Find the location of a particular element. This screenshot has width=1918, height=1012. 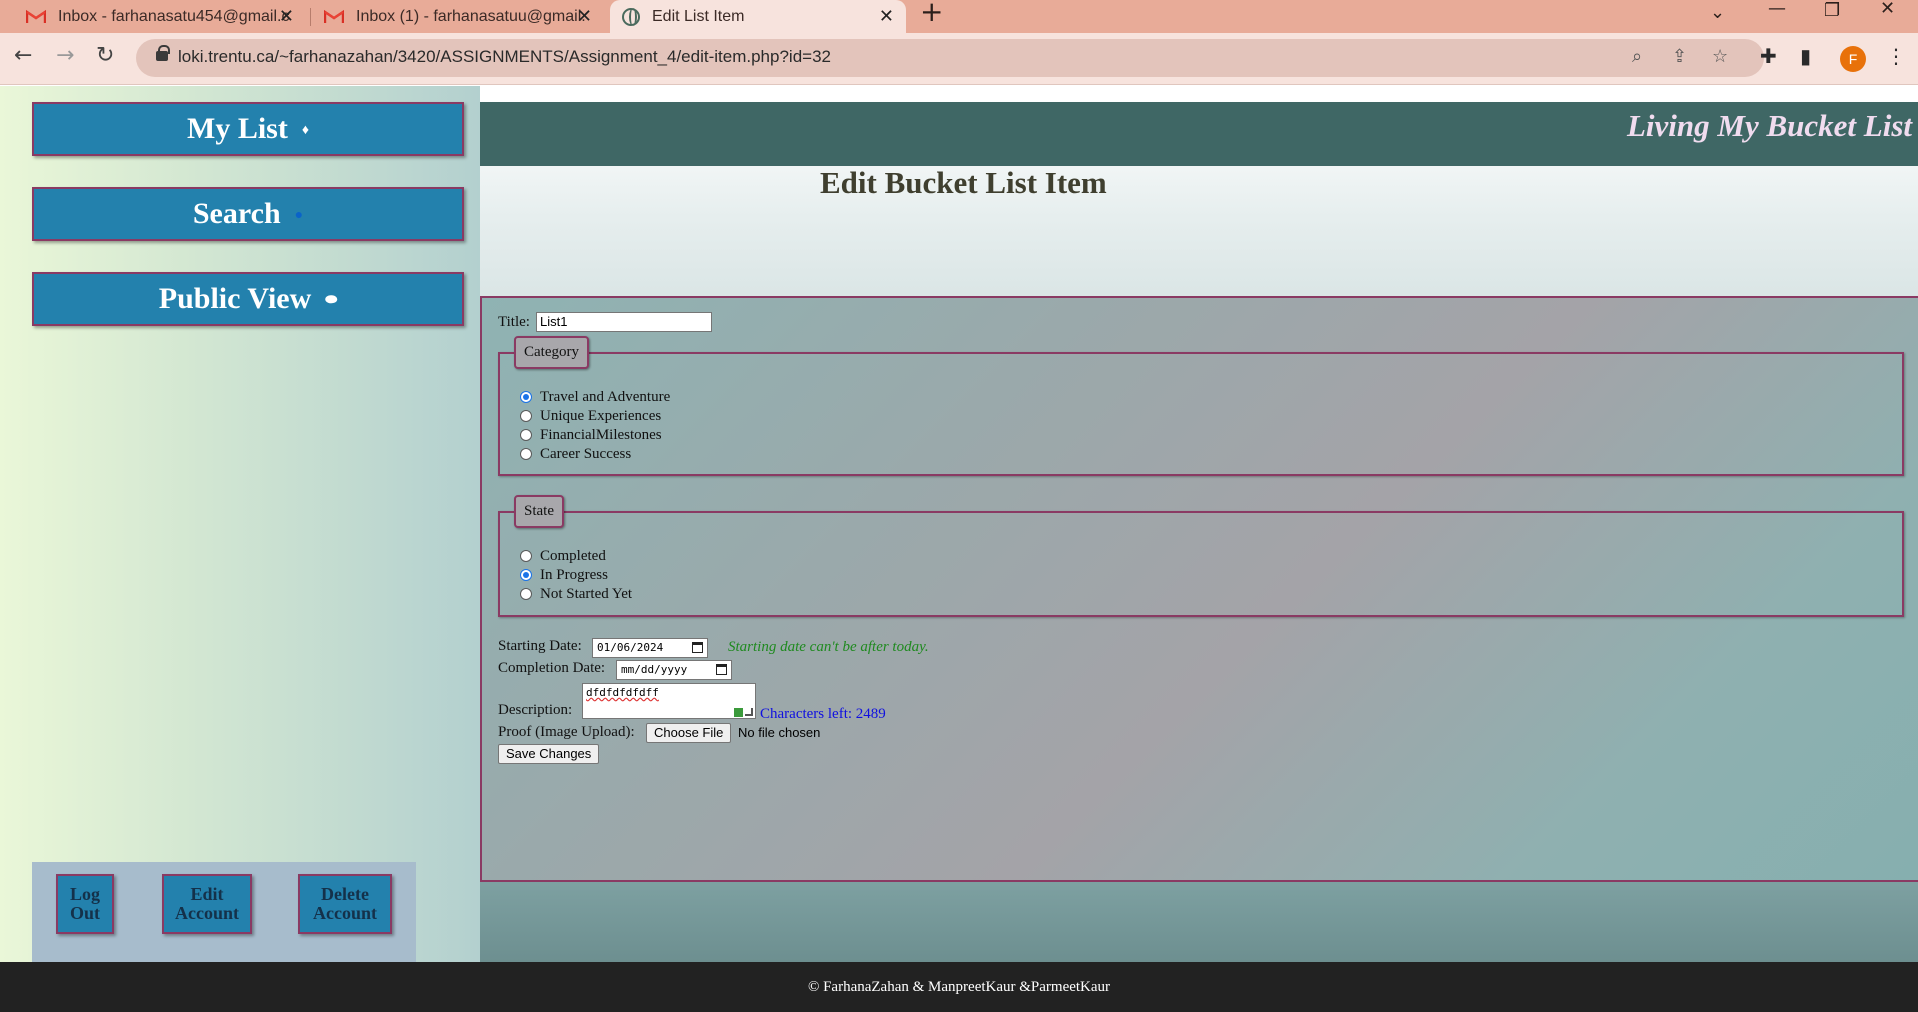

option-label: Career Success is located at coordinates (586, 453).